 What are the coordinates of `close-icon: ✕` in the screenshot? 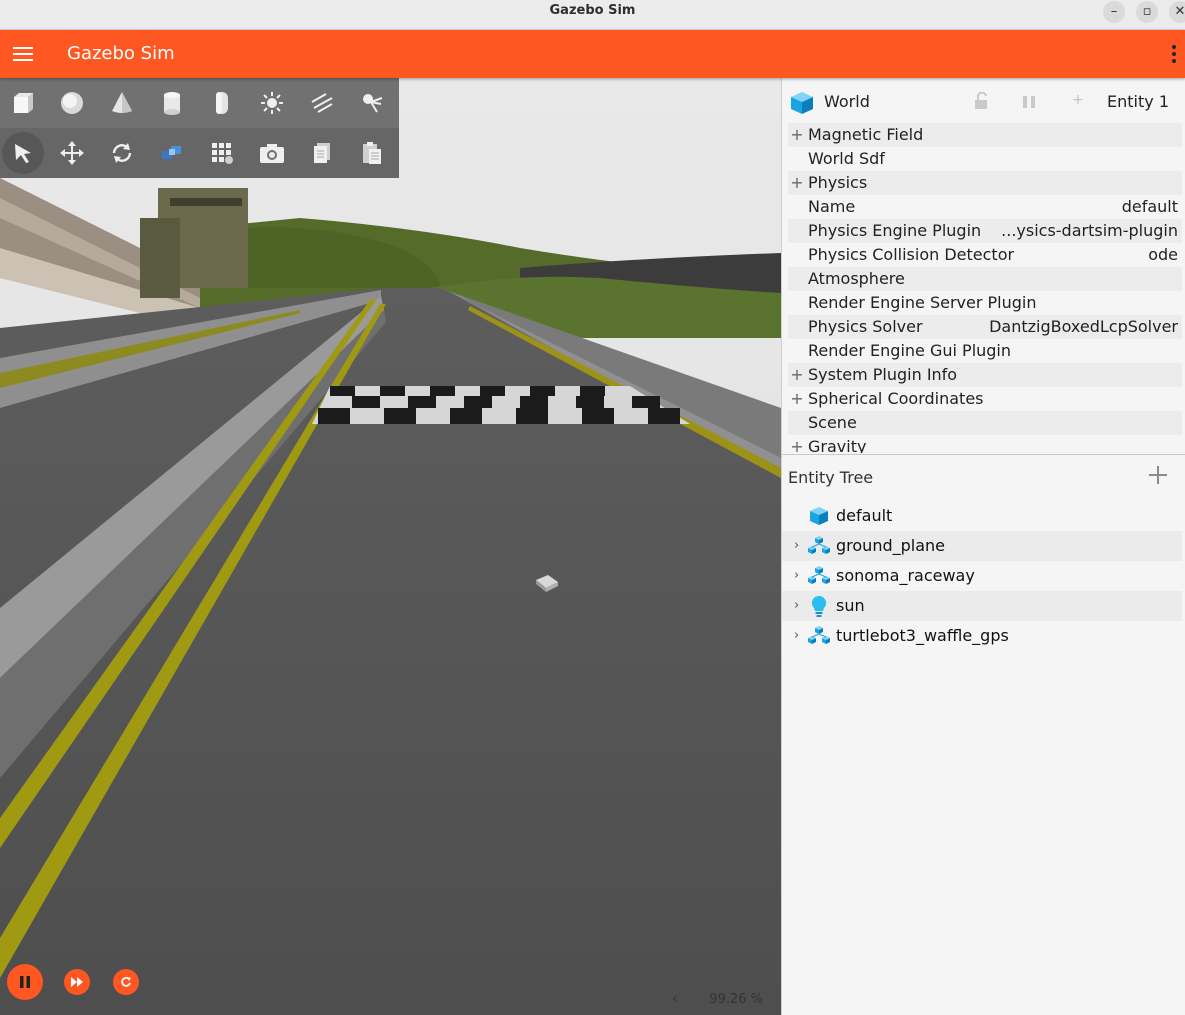 It's located at (1177, 12).